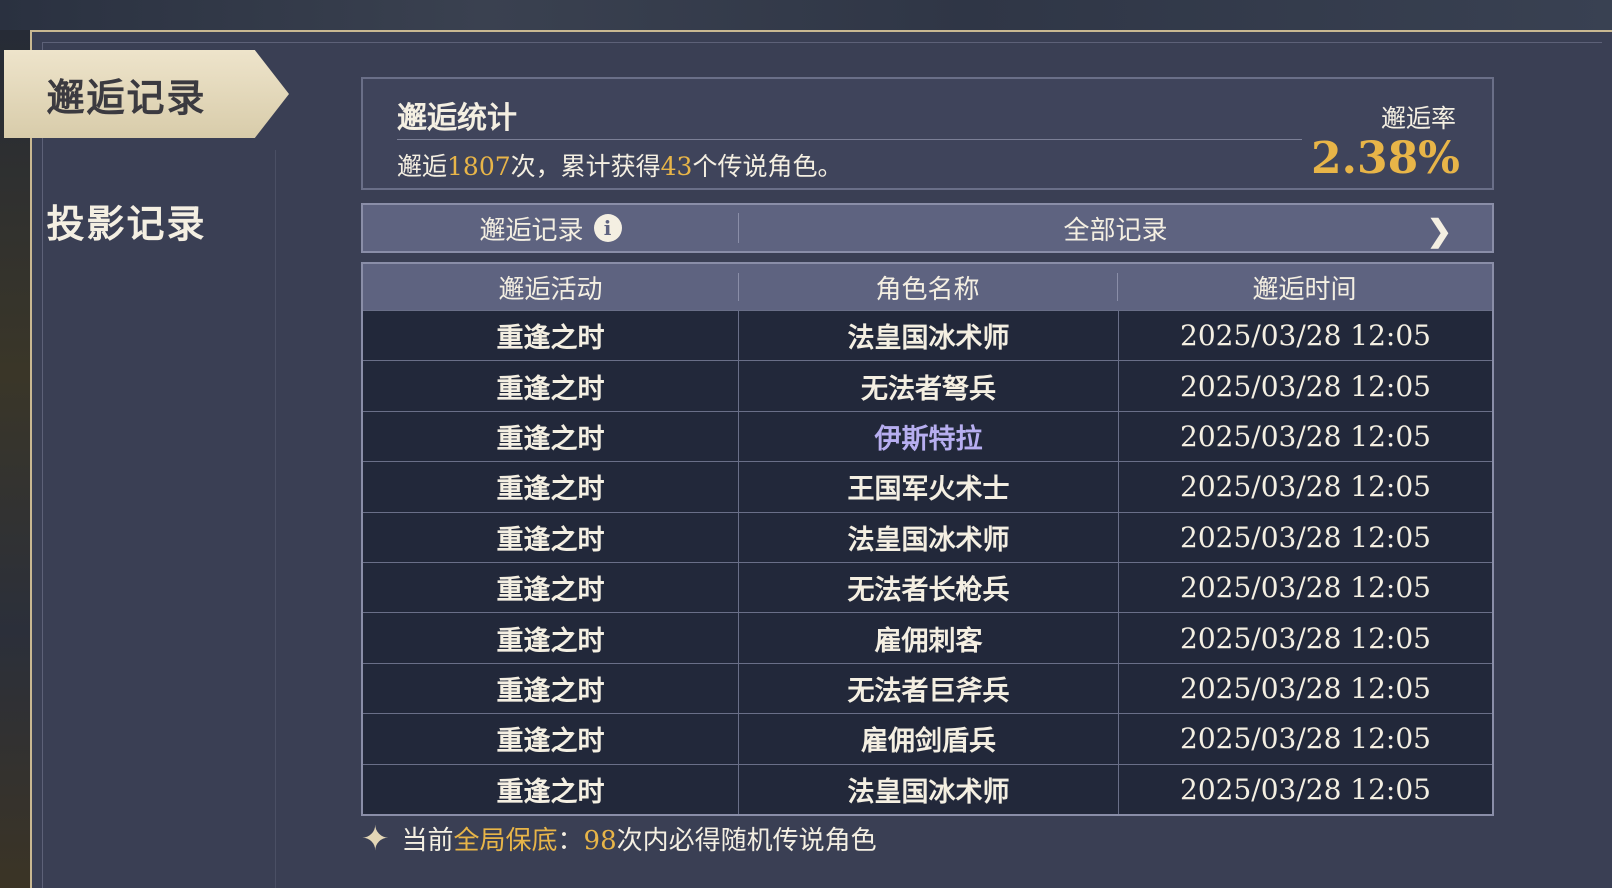 This screenshot has width=1612, height=888. I want to click on rate-value: 2.38%, so click(1385, 158).